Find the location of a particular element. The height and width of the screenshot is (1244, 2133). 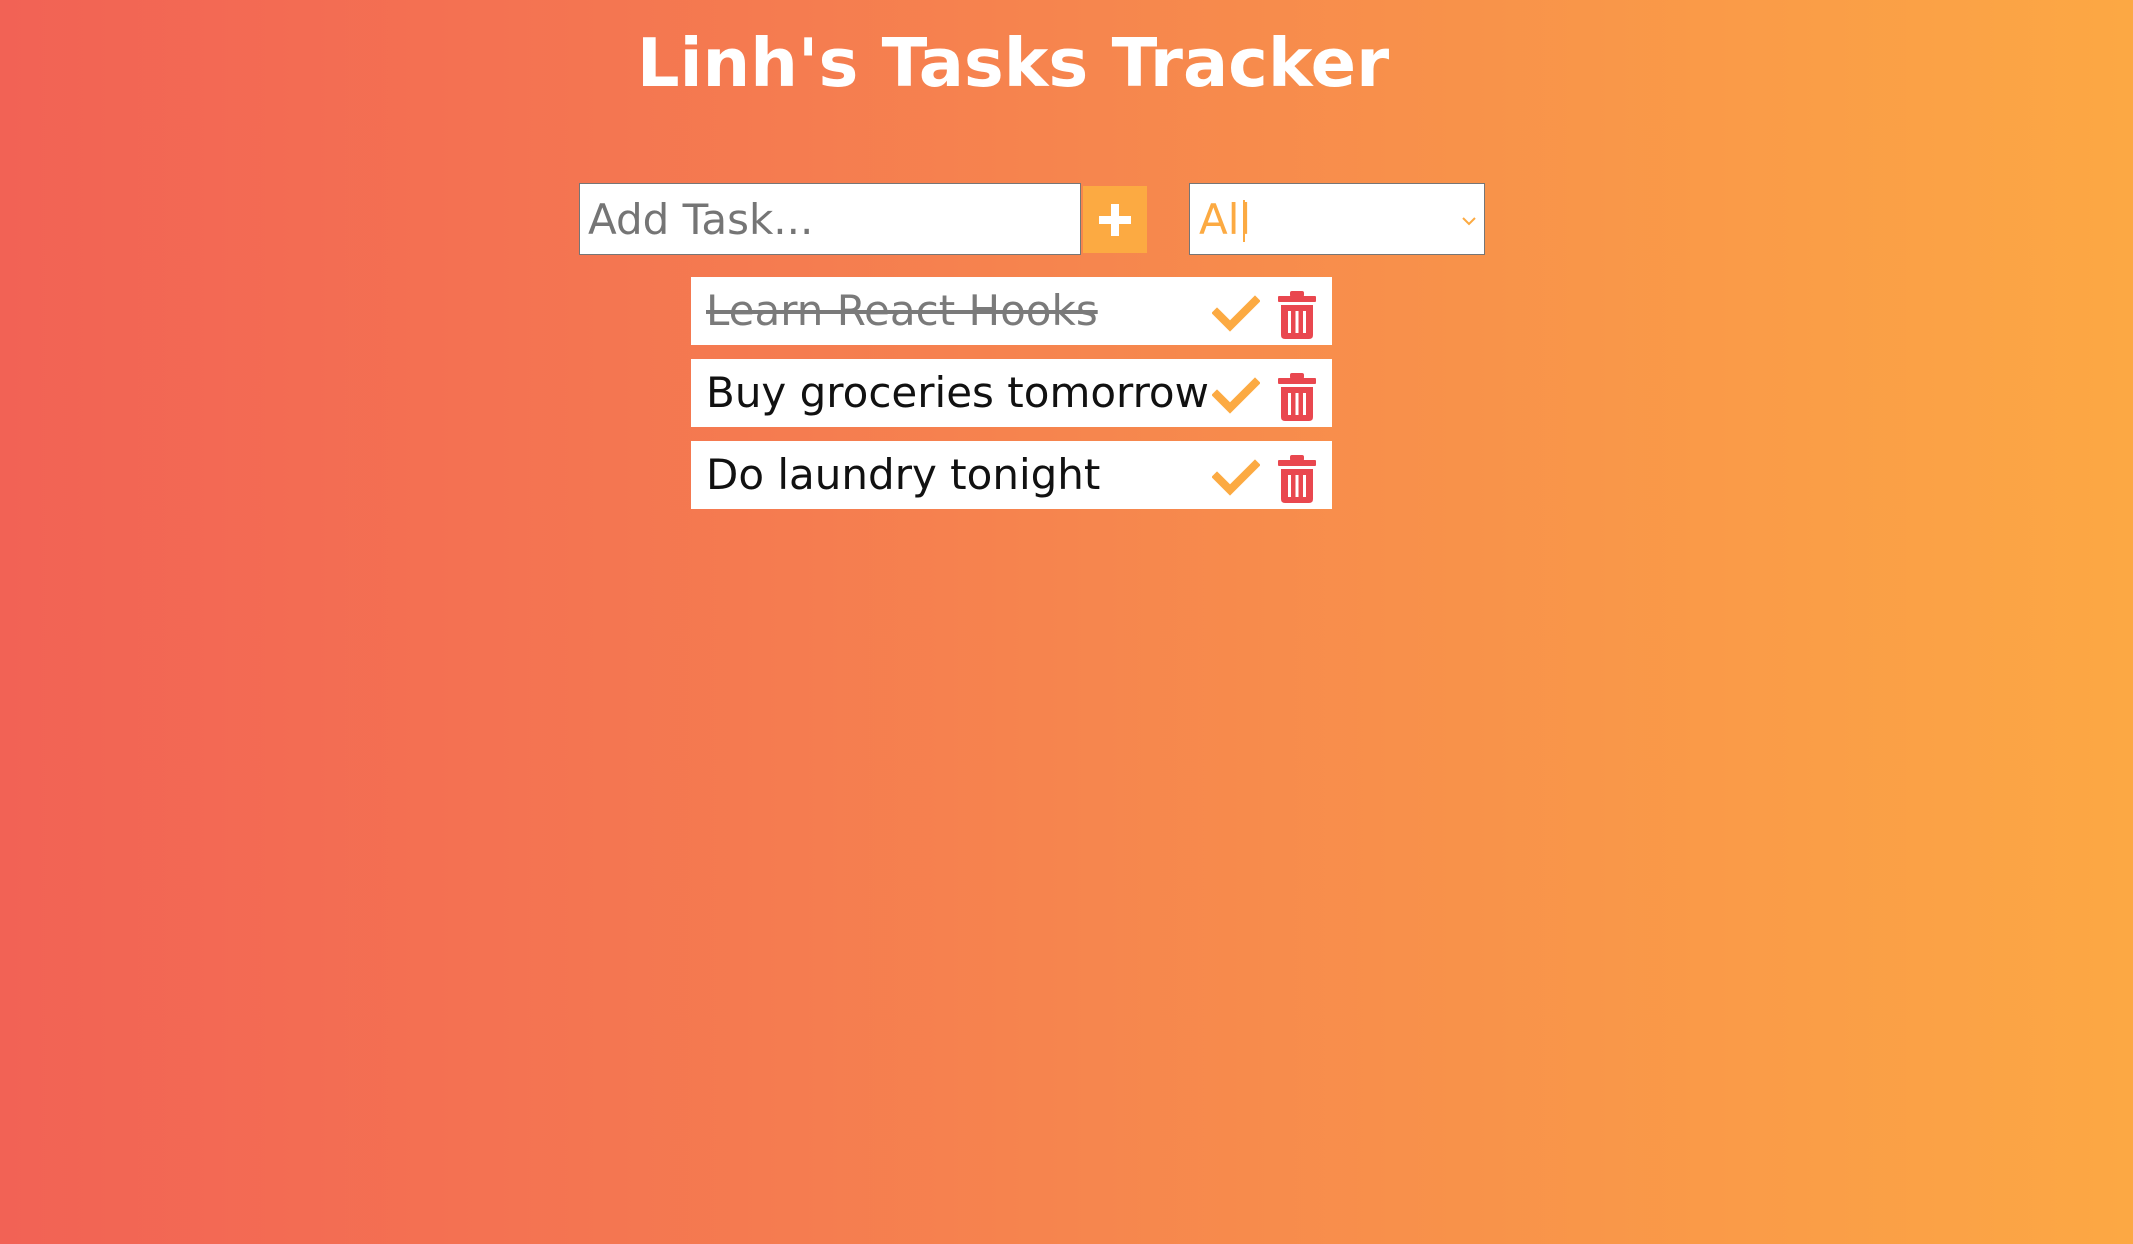

chevron-down-icon is located at coordinates (1469, 221).